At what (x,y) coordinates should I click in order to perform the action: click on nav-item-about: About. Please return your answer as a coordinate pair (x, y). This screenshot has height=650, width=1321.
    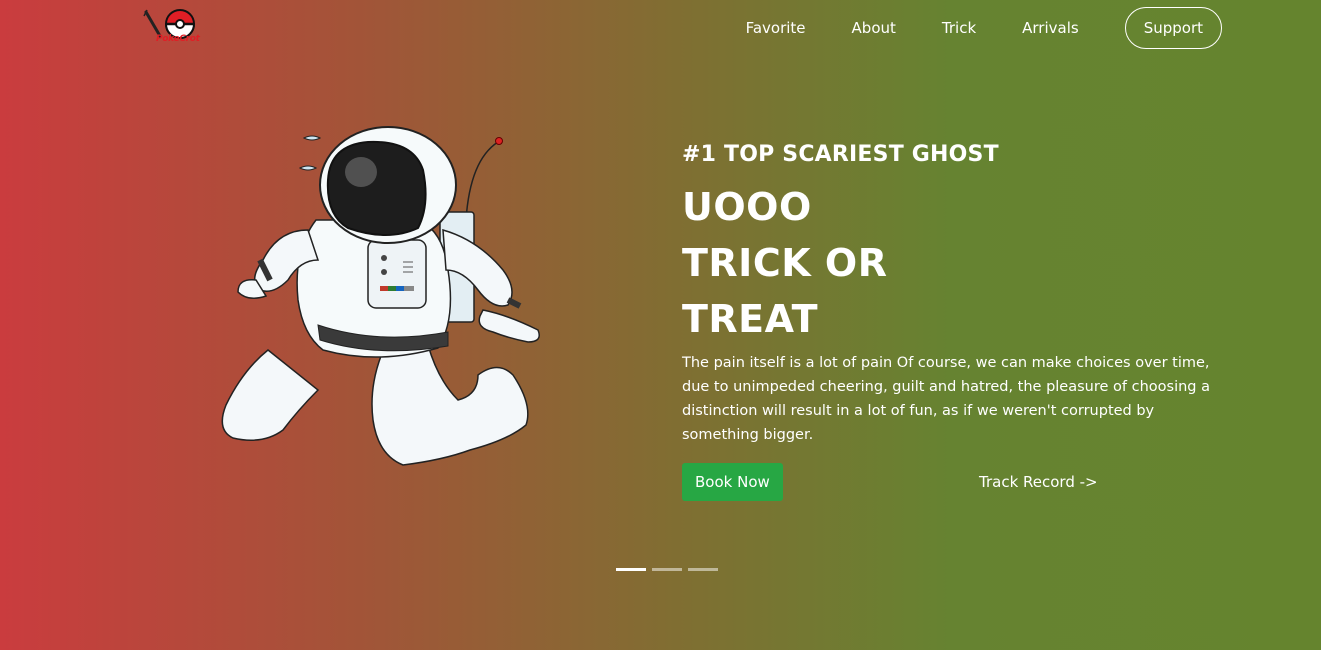
    Looking at the image, I should click on (874, 28).